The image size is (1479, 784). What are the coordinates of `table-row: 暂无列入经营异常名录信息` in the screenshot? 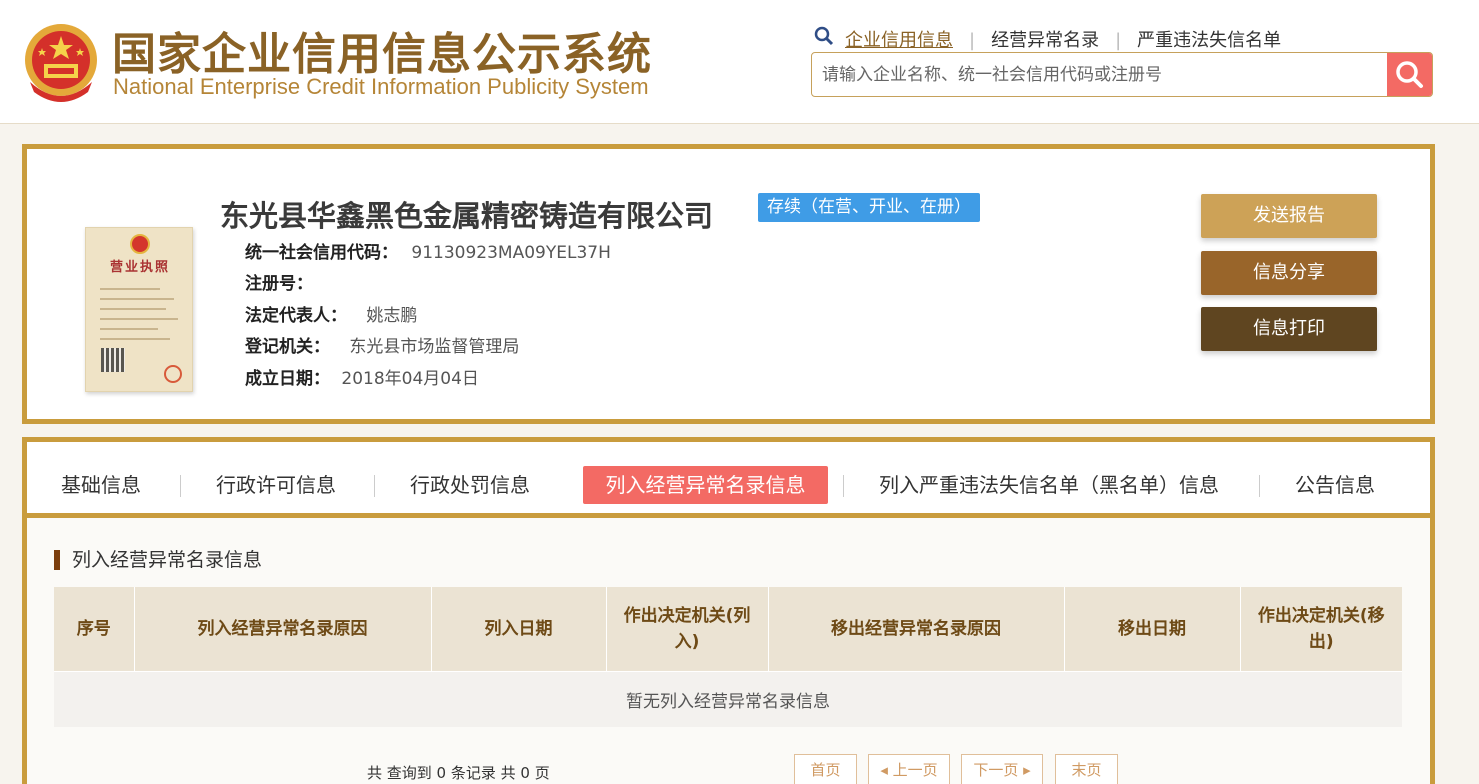 It's located at (728, 698).